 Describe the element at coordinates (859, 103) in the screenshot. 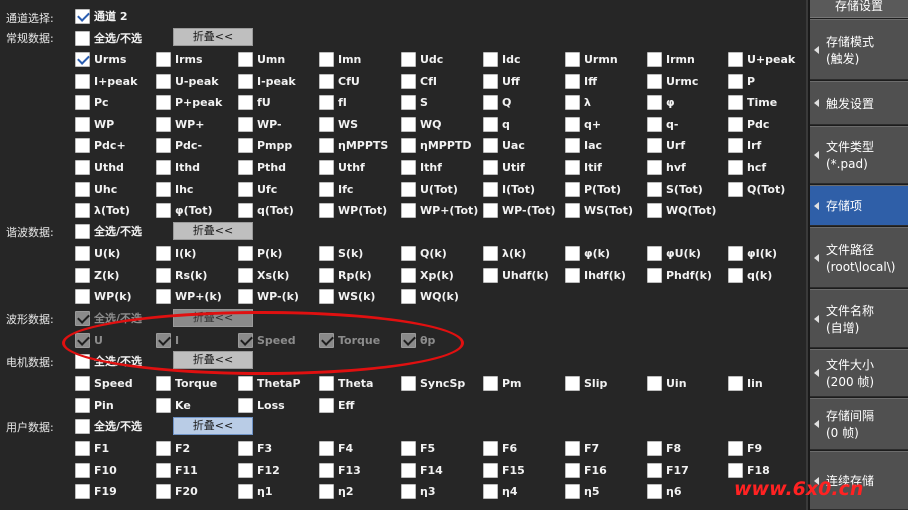

I see `sidebar-item-1: 触发设置` at that location.